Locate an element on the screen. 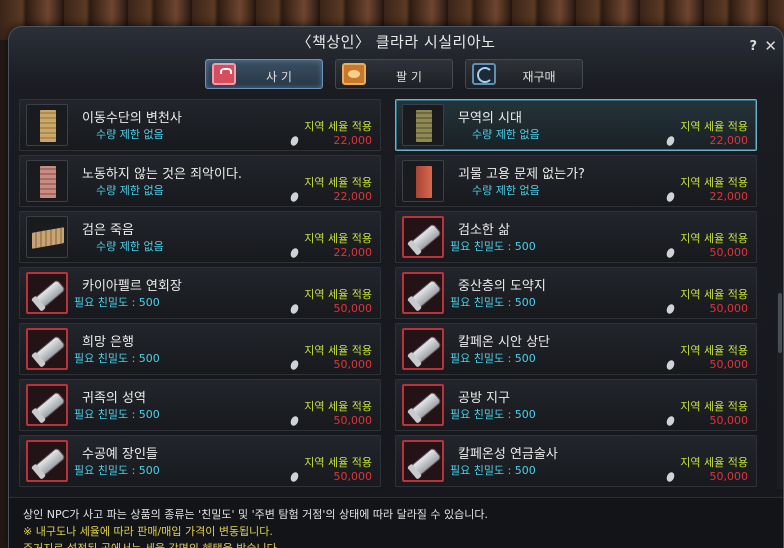 This screenshot has height=548, width=784. shop-item: 수공예 장인들 필요 친밀도 : 500 지역 세율 적용 50,000 is located at coordinates (200, 461).